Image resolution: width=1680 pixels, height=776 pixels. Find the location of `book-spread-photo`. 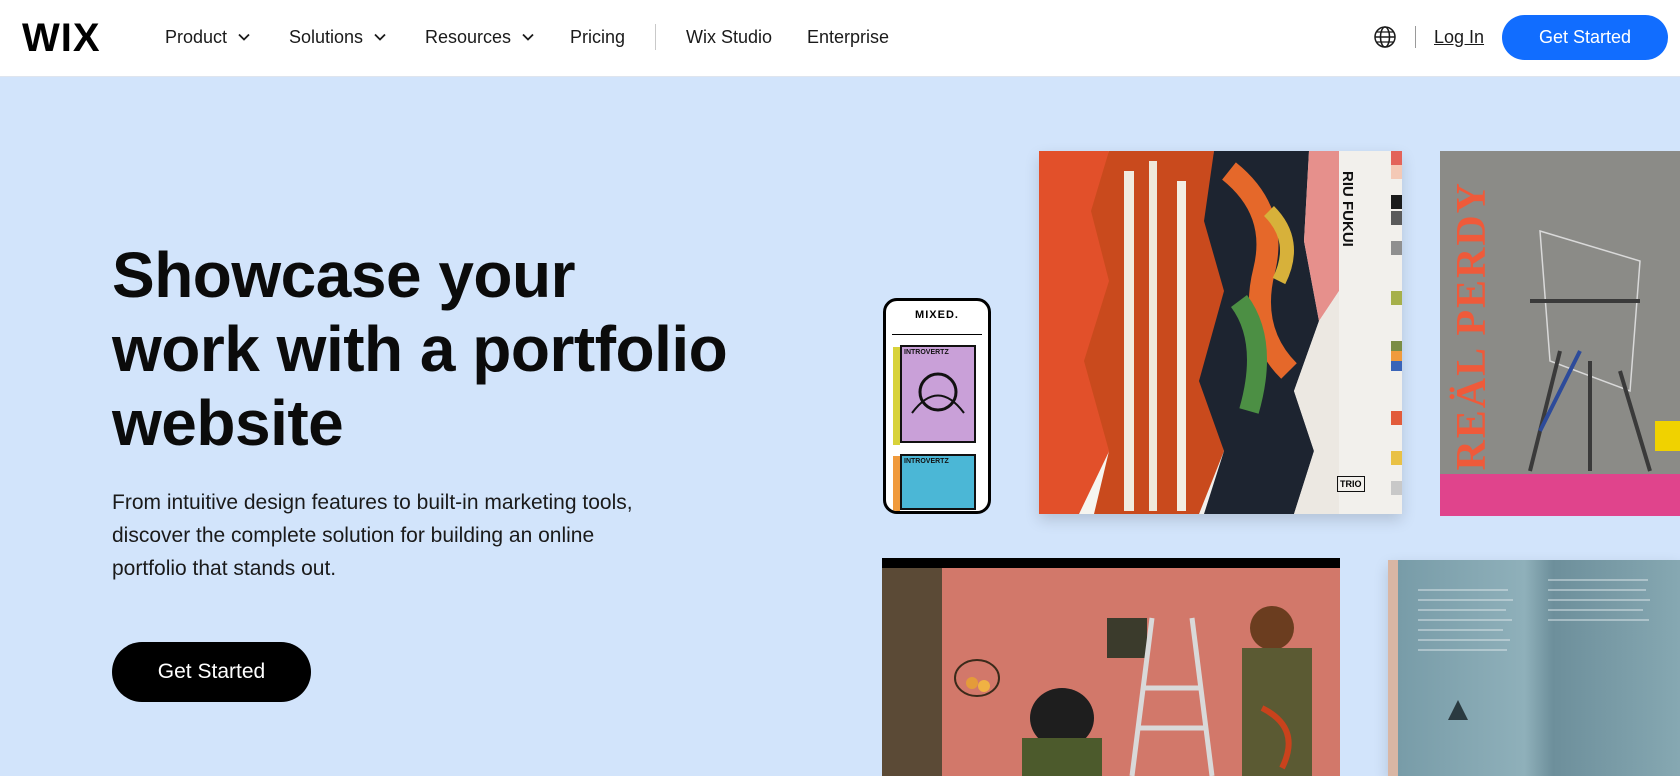

book-spread-photo is located at coordinates (1534, 668).